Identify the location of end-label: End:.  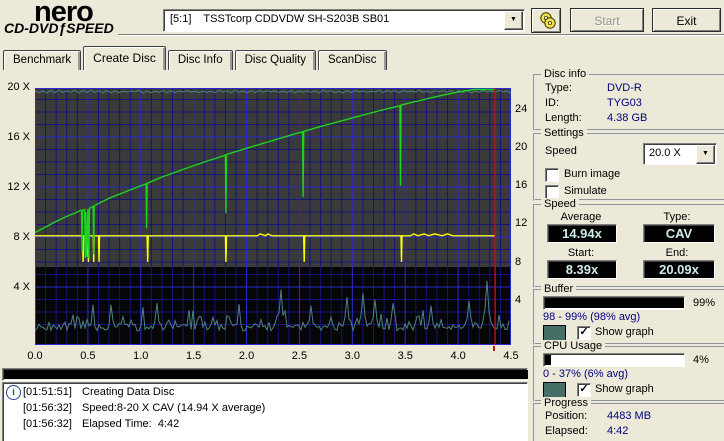
(677, 253).